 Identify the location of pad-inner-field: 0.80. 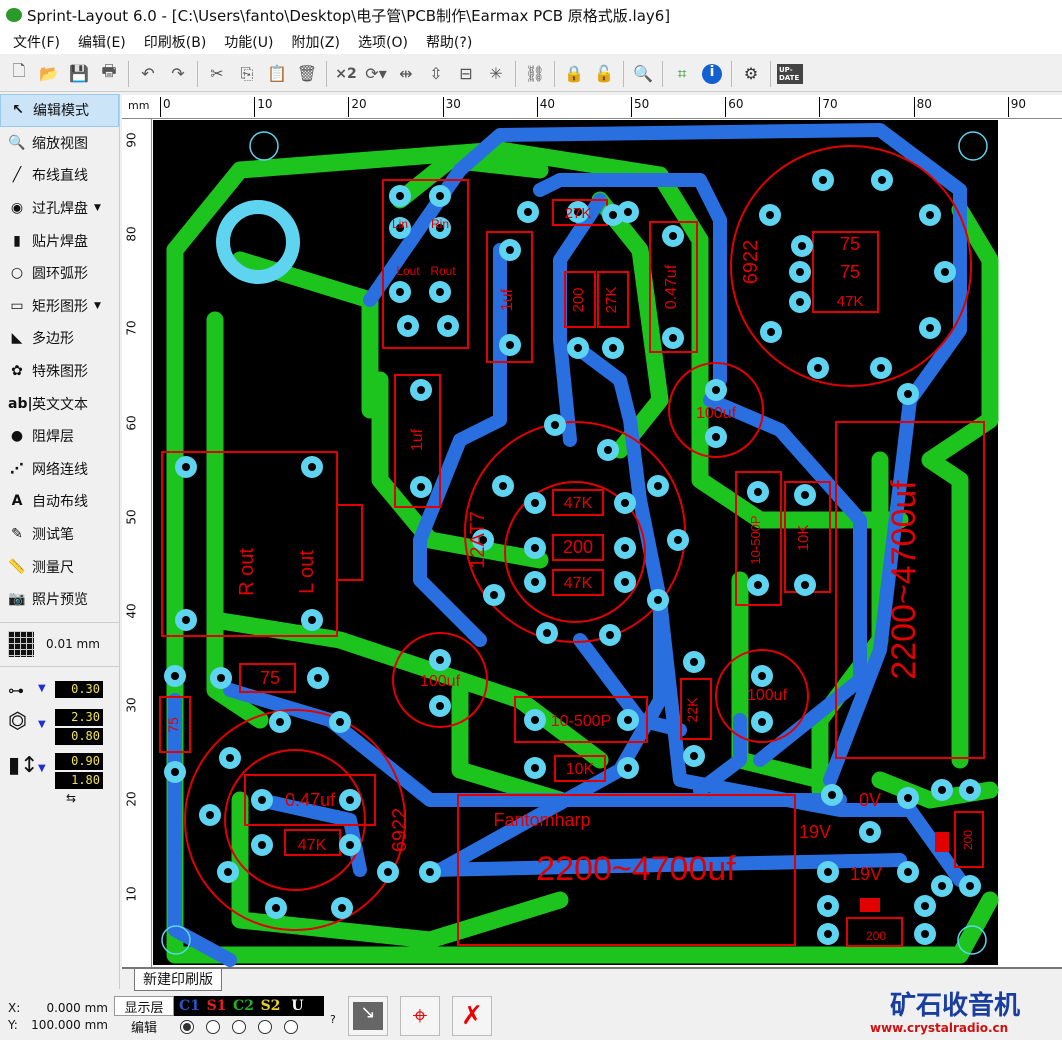
(79, 736).